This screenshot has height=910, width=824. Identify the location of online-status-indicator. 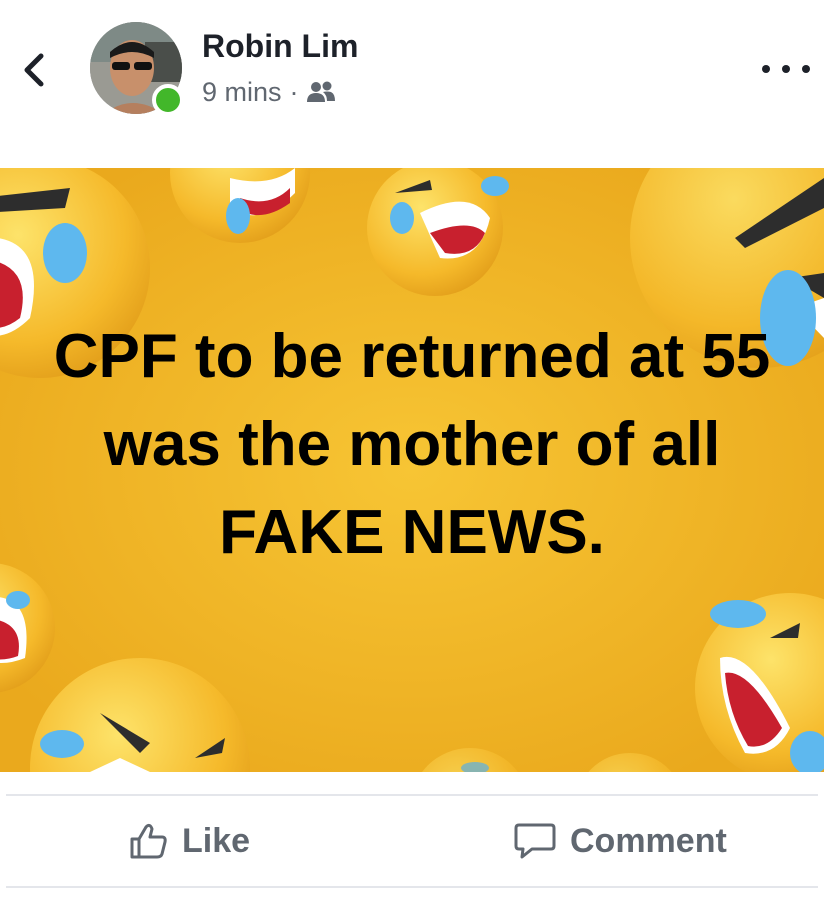
(168, 100).